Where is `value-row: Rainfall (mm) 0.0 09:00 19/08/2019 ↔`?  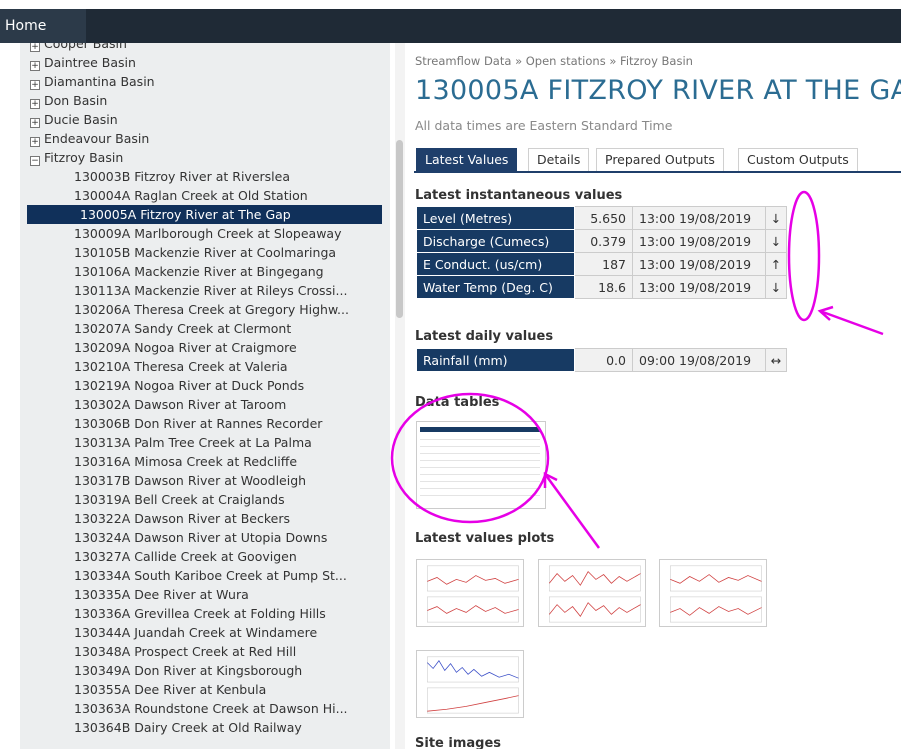 value-row: Rainfall (mm) 0.0 09:00 19/08/2019 ↔ is located at coordinates (601, 360).